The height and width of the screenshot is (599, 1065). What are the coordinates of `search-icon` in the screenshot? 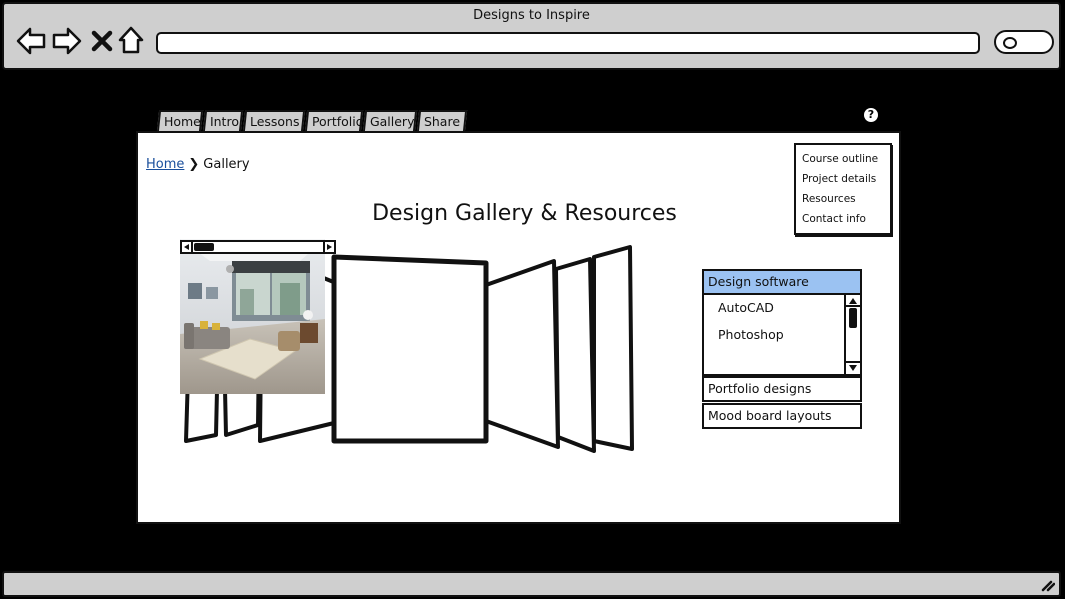 It's located at (1010, 43).